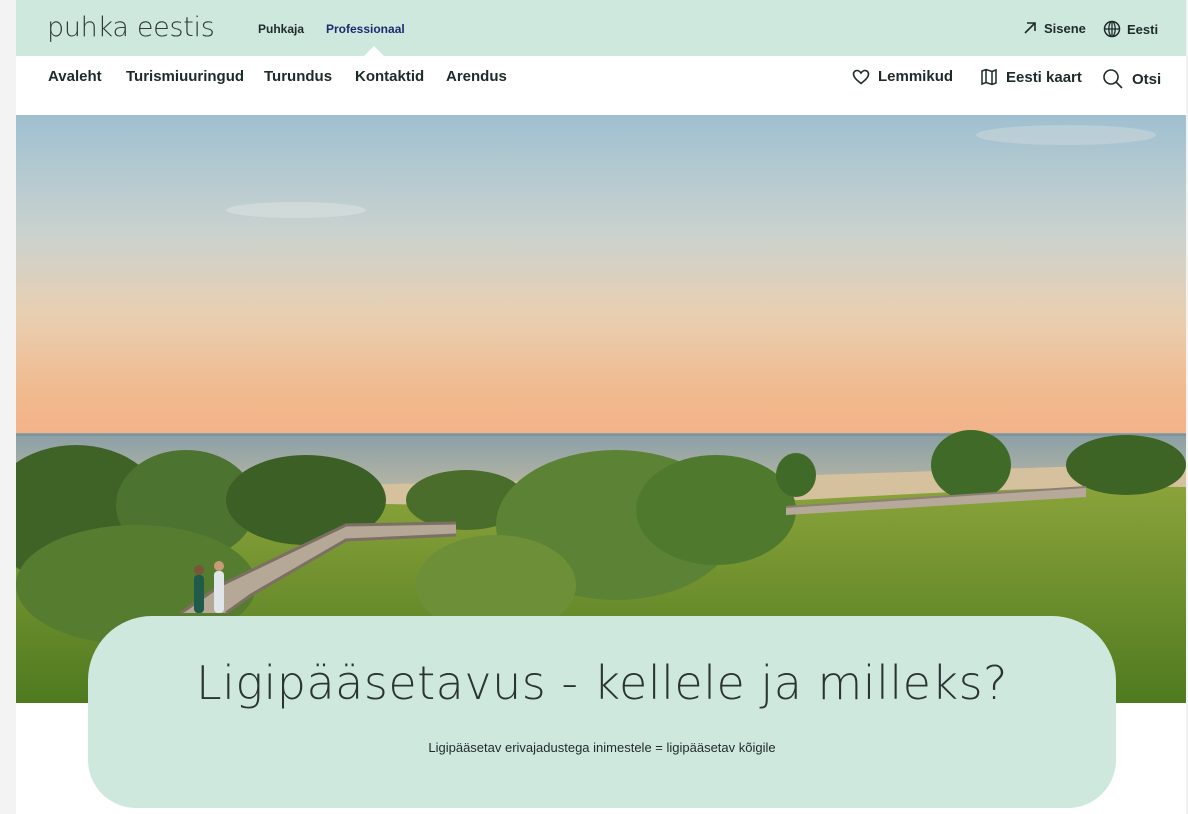 This screenshot has height=814, width=1188. I want to click on nav-turundus: Turundus, so click(298, 76).